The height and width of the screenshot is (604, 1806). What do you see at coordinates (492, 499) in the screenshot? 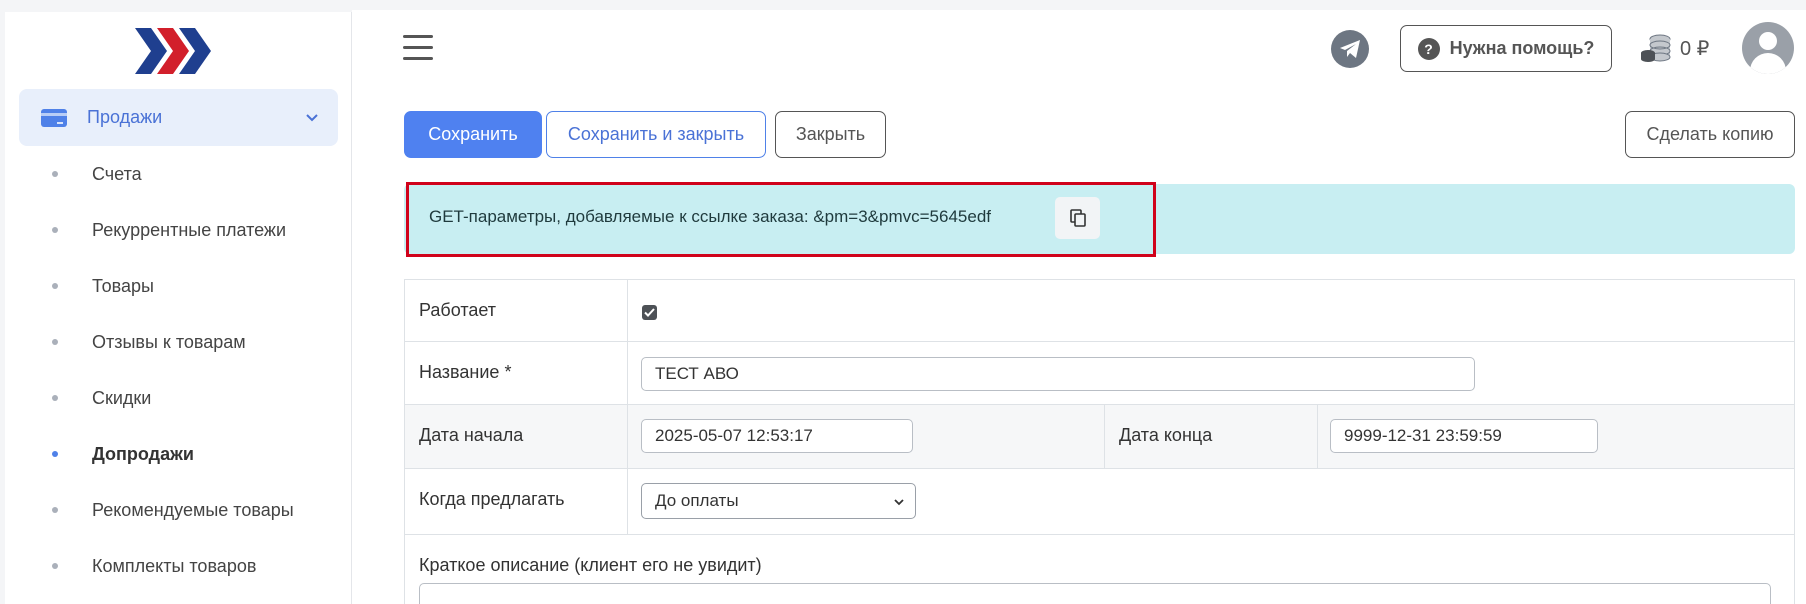
I see `when-offer-label: Когда предлагать` at bounding box center [492, 499].